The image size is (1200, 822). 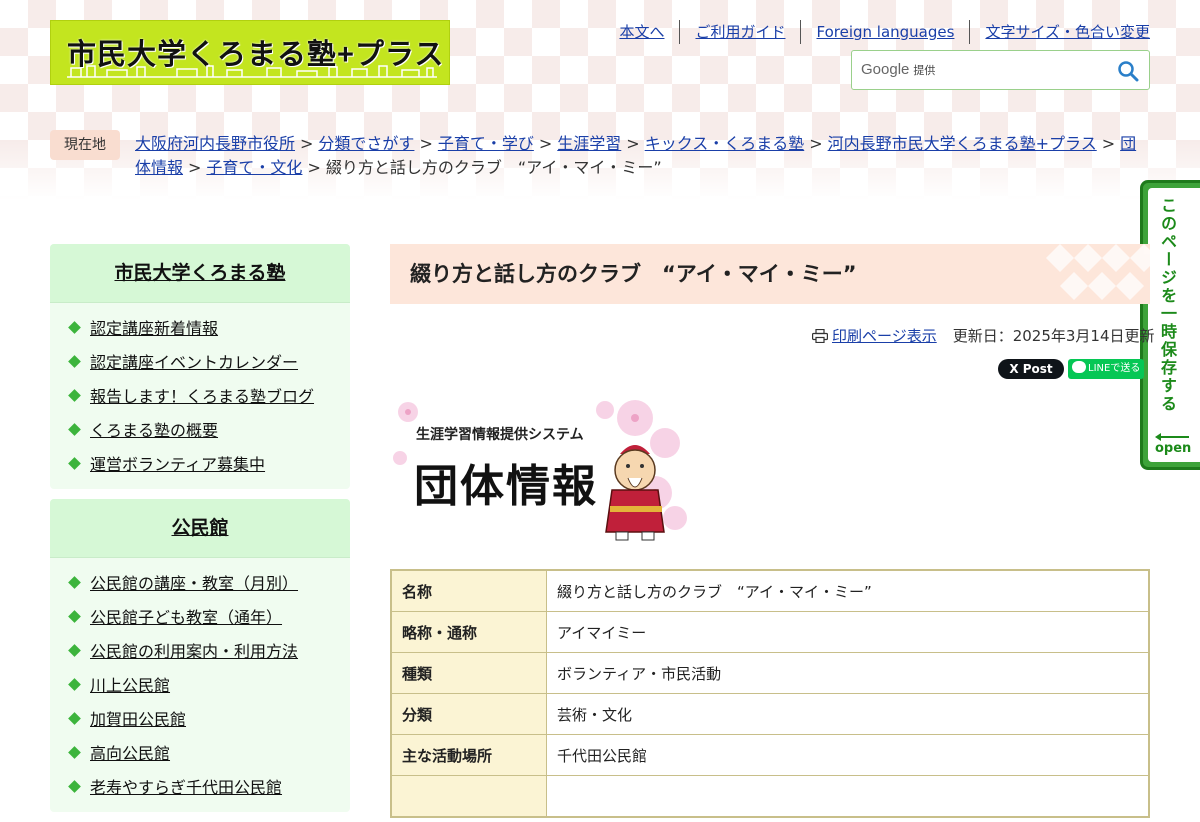 I want to click on page-title: 綴り方と話し方のクラブ “アイ・マイ・ミー”, so click(x=633, y=274).